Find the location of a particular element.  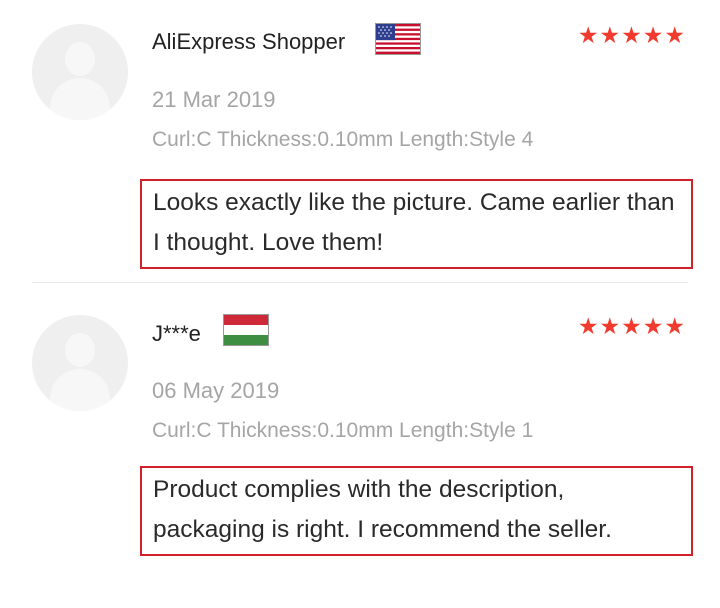

reviewer-name: J***e is located at coordinates (176, 333).